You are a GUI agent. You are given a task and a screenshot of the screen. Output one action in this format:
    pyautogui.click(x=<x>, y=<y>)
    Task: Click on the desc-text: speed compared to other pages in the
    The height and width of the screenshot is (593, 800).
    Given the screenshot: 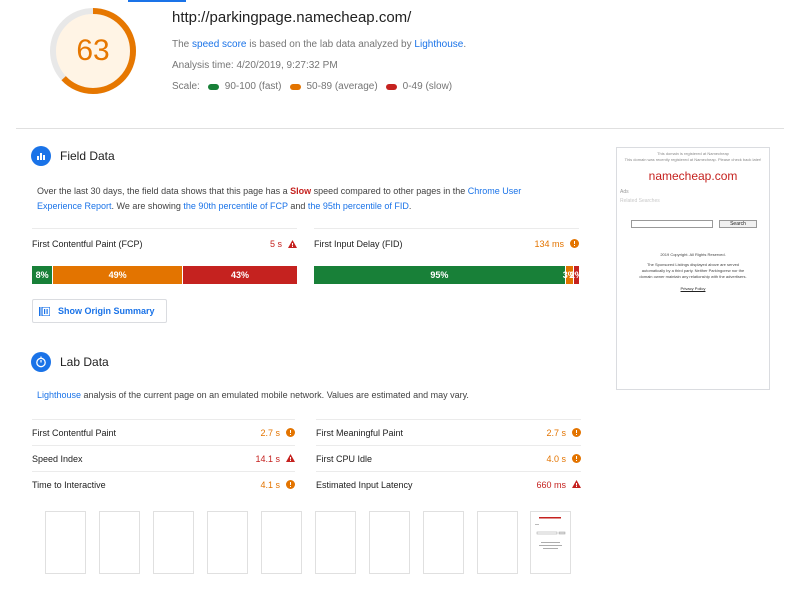 What is the action you would take?
    pyautogui.click(x=389, y=191)
    